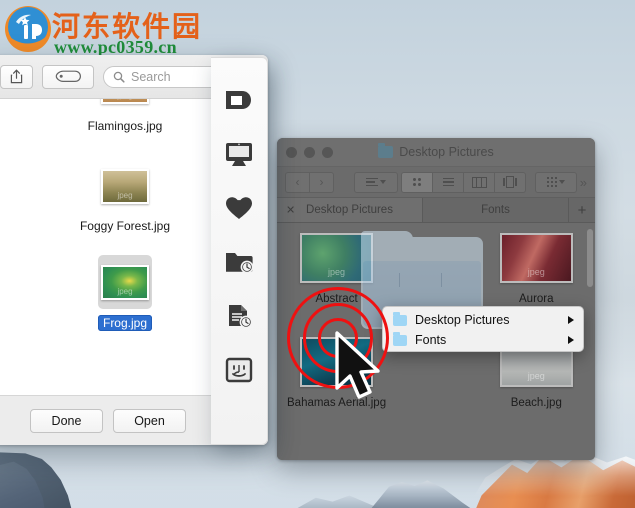  Describe the element at coordinates (125, 126) in the screenshot. I see `file-name: Flamingos.jpg` at that location.